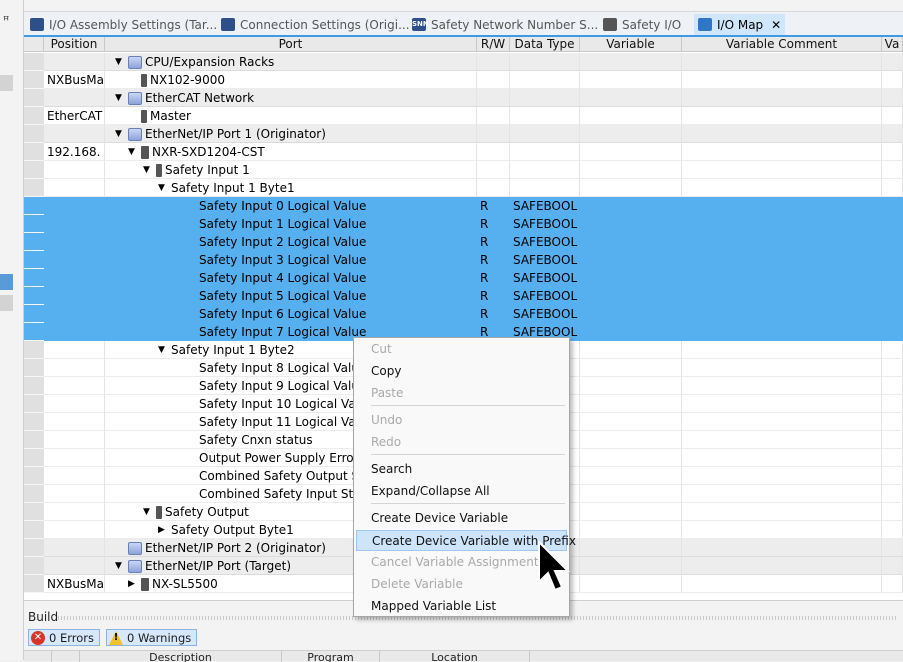 Image resolution: width=903 pixels, height=662 pixels. I want to click on menu-item-undo: Undo, so click(461, 420).